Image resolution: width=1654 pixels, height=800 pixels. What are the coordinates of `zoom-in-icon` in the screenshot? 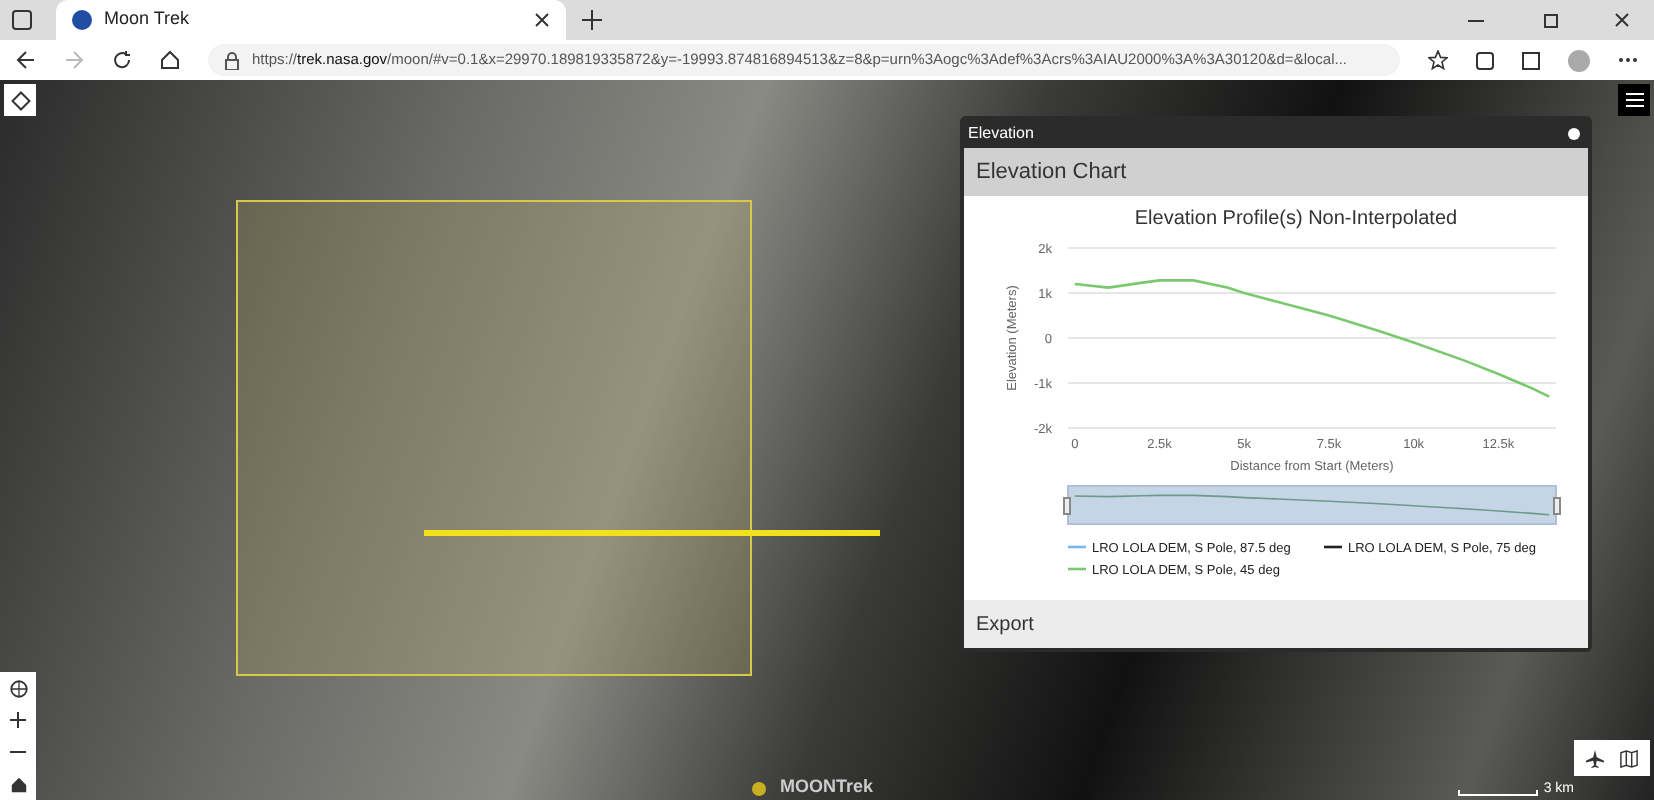 It's located at (18, 720).